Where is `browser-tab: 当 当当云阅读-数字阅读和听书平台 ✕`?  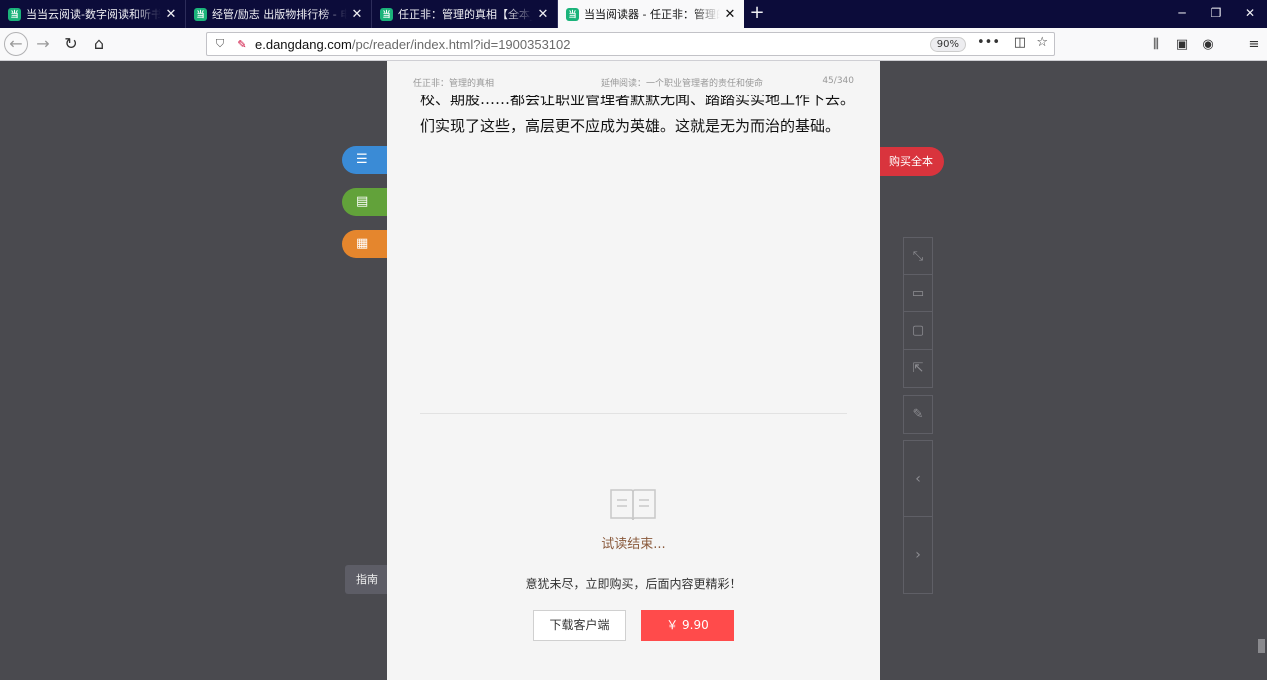 browser-tab: 当 当当云阅读-数字阅读和听书平台 ✕ is located at coordinates (93, 14).